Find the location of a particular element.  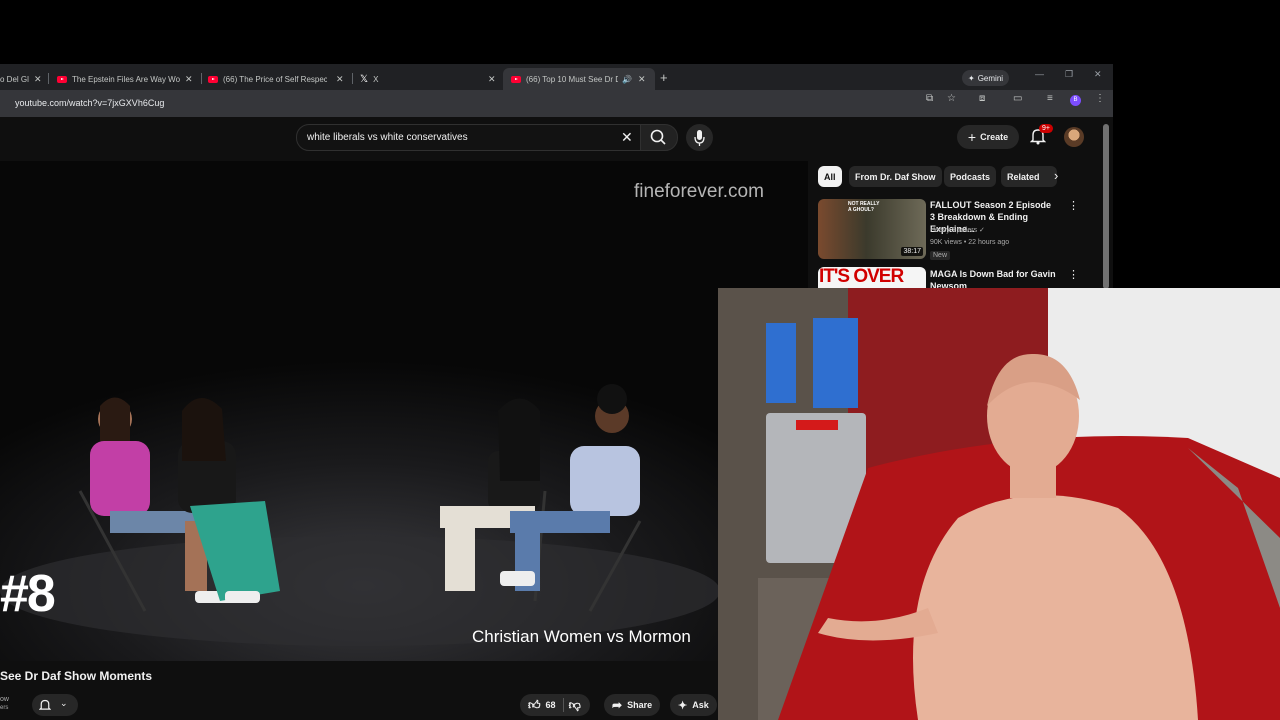

thumbs-up-icon: 👍︎ is located at coordinates (534, 704).